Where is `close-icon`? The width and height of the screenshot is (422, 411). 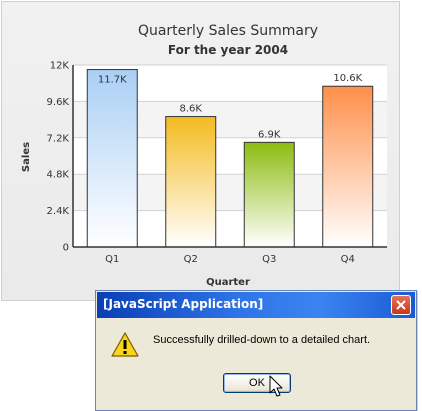
close-icon is located at coordinates (401, 305).